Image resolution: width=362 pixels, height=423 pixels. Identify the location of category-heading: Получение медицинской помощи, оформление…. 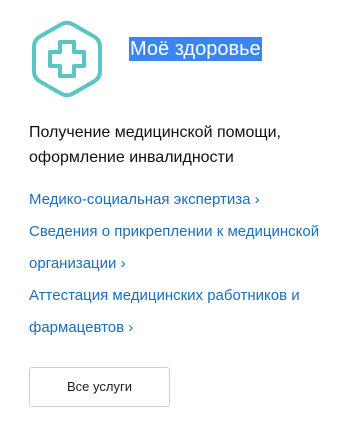
(189, 145).